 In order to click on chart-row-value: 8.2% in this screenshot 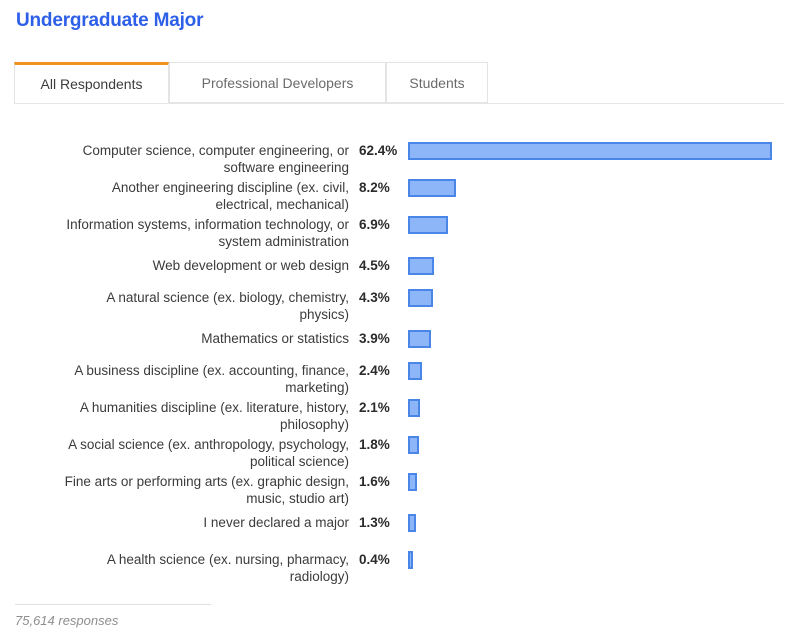, I will do `click(374, 187)`.